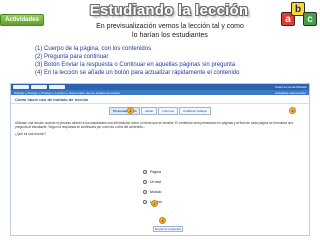 This screenshot has width=320, height=240. What do you see at coordinates (149, 111) in the screenshot?
I see `tab-edit: Editar` at bounding box center [149, 111].